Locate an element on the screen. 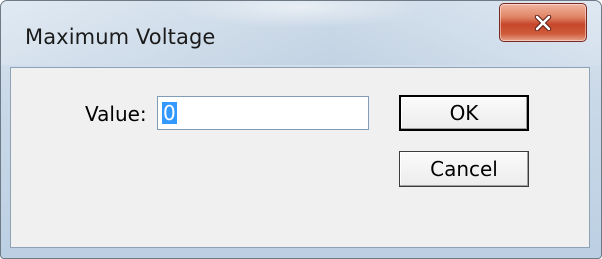 This screenshot has height=259, width=602. value-label: Value: is located at coordinates (116, 114).